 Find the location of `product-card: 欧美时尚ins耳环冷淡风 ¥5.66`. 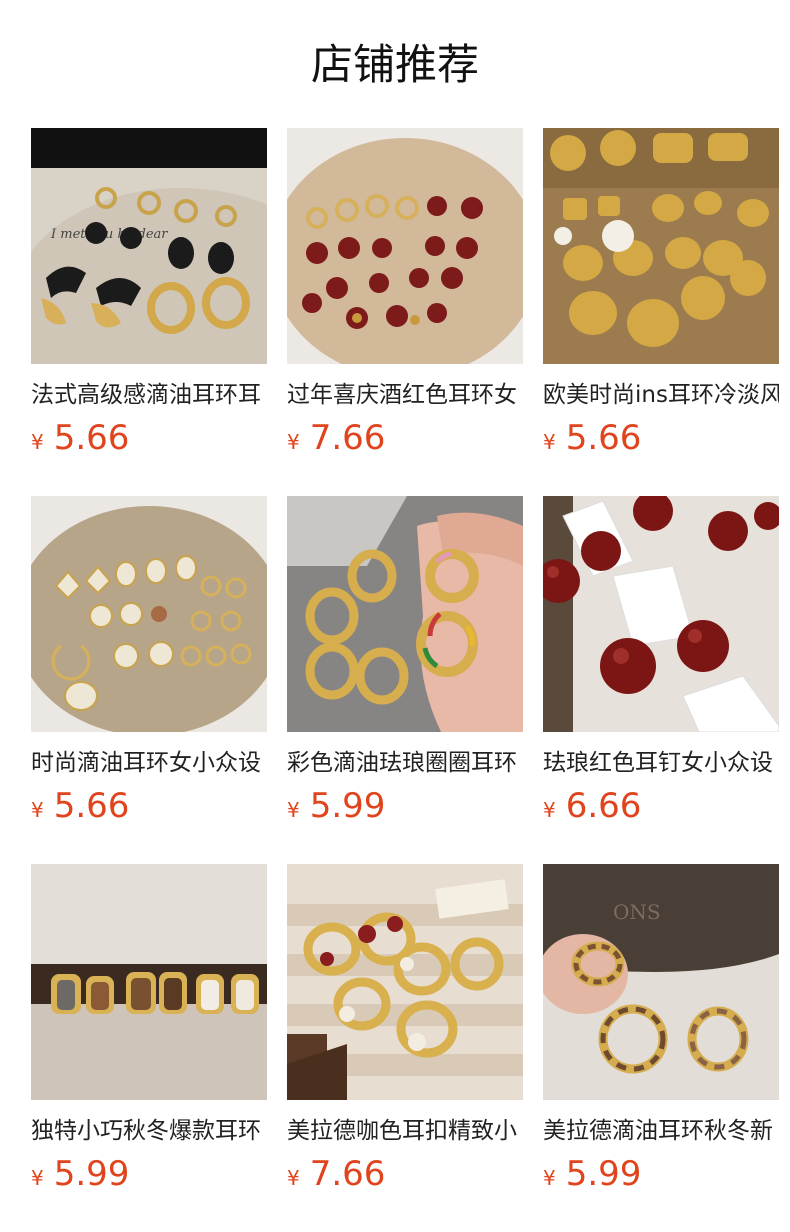

product-card: 欧美时尚ins耳环冷淡风 ¥5.66 is located at coordinates (661, 312).